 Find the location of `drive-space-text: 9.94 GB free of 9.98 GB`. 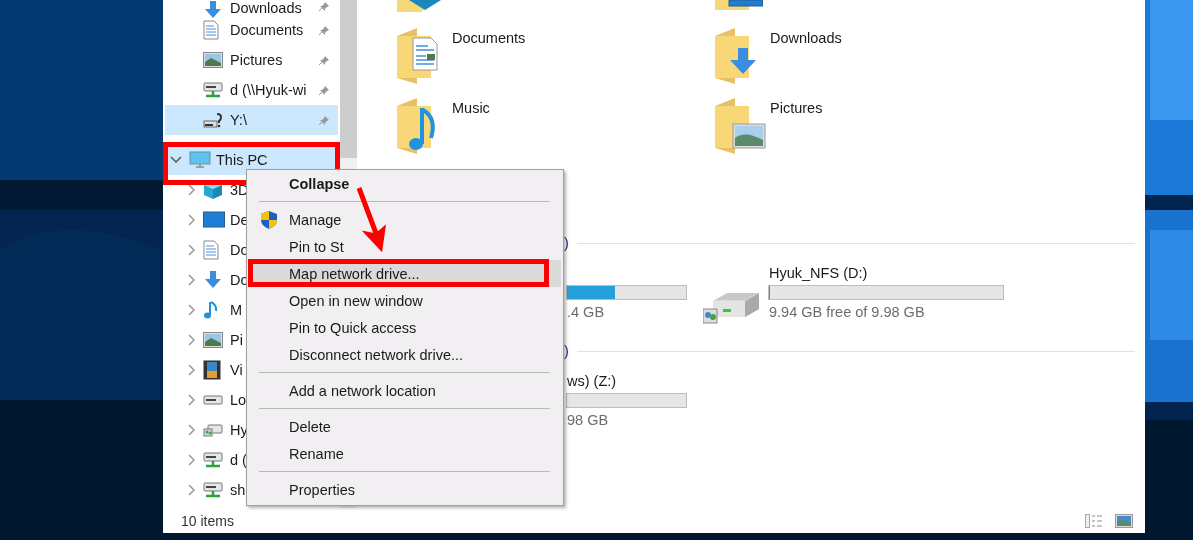

drive-space-text: 9.94 GB free of 9.98 GB is located at coordinates (847, 312).